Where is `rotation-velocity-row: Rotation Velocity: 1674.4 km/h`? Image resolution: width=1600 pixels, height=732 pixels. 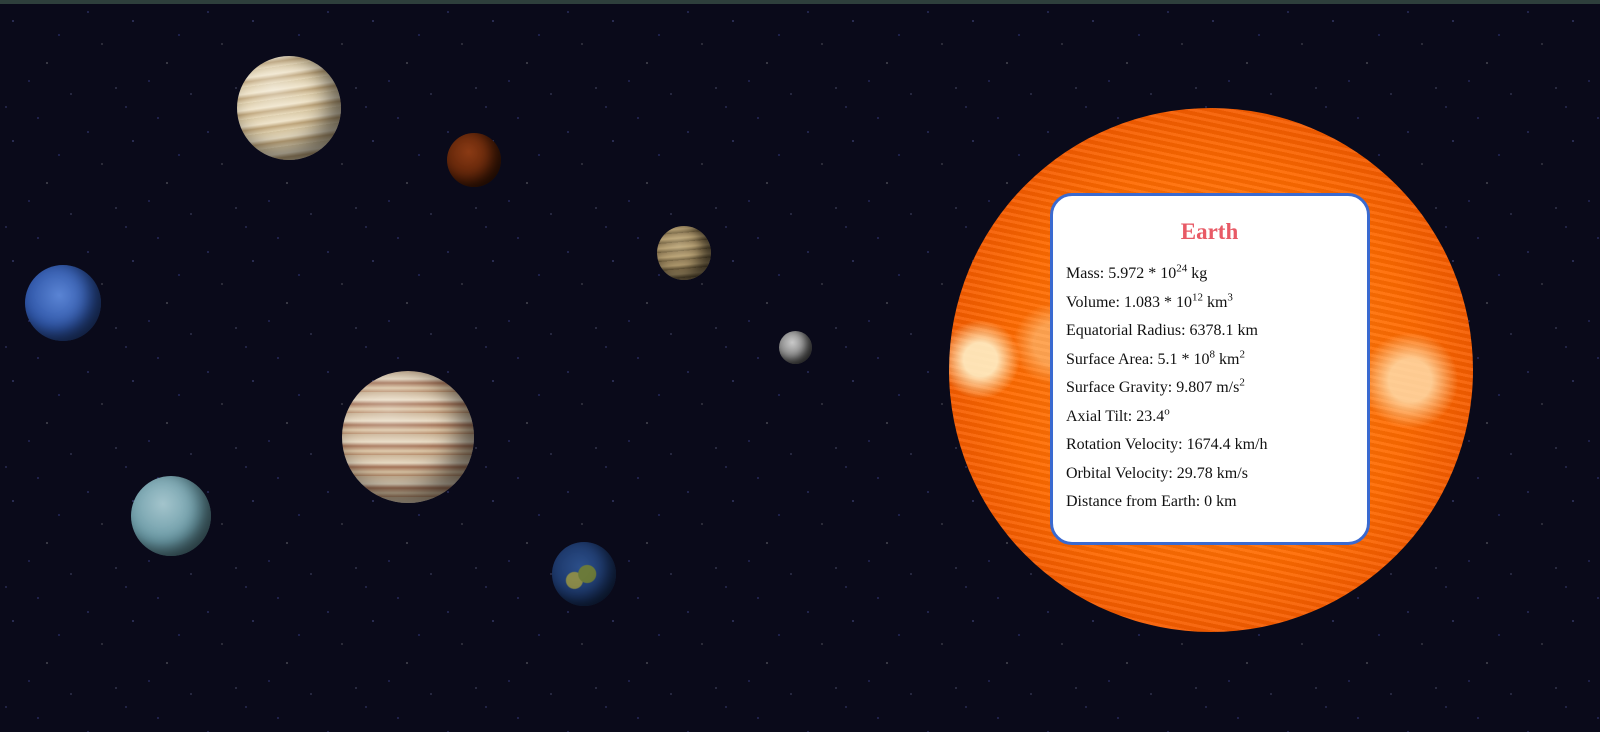 rotation-velocity-row: Rotation Velocity: 1674.4 km/h is located at coordinates (1167, 444).